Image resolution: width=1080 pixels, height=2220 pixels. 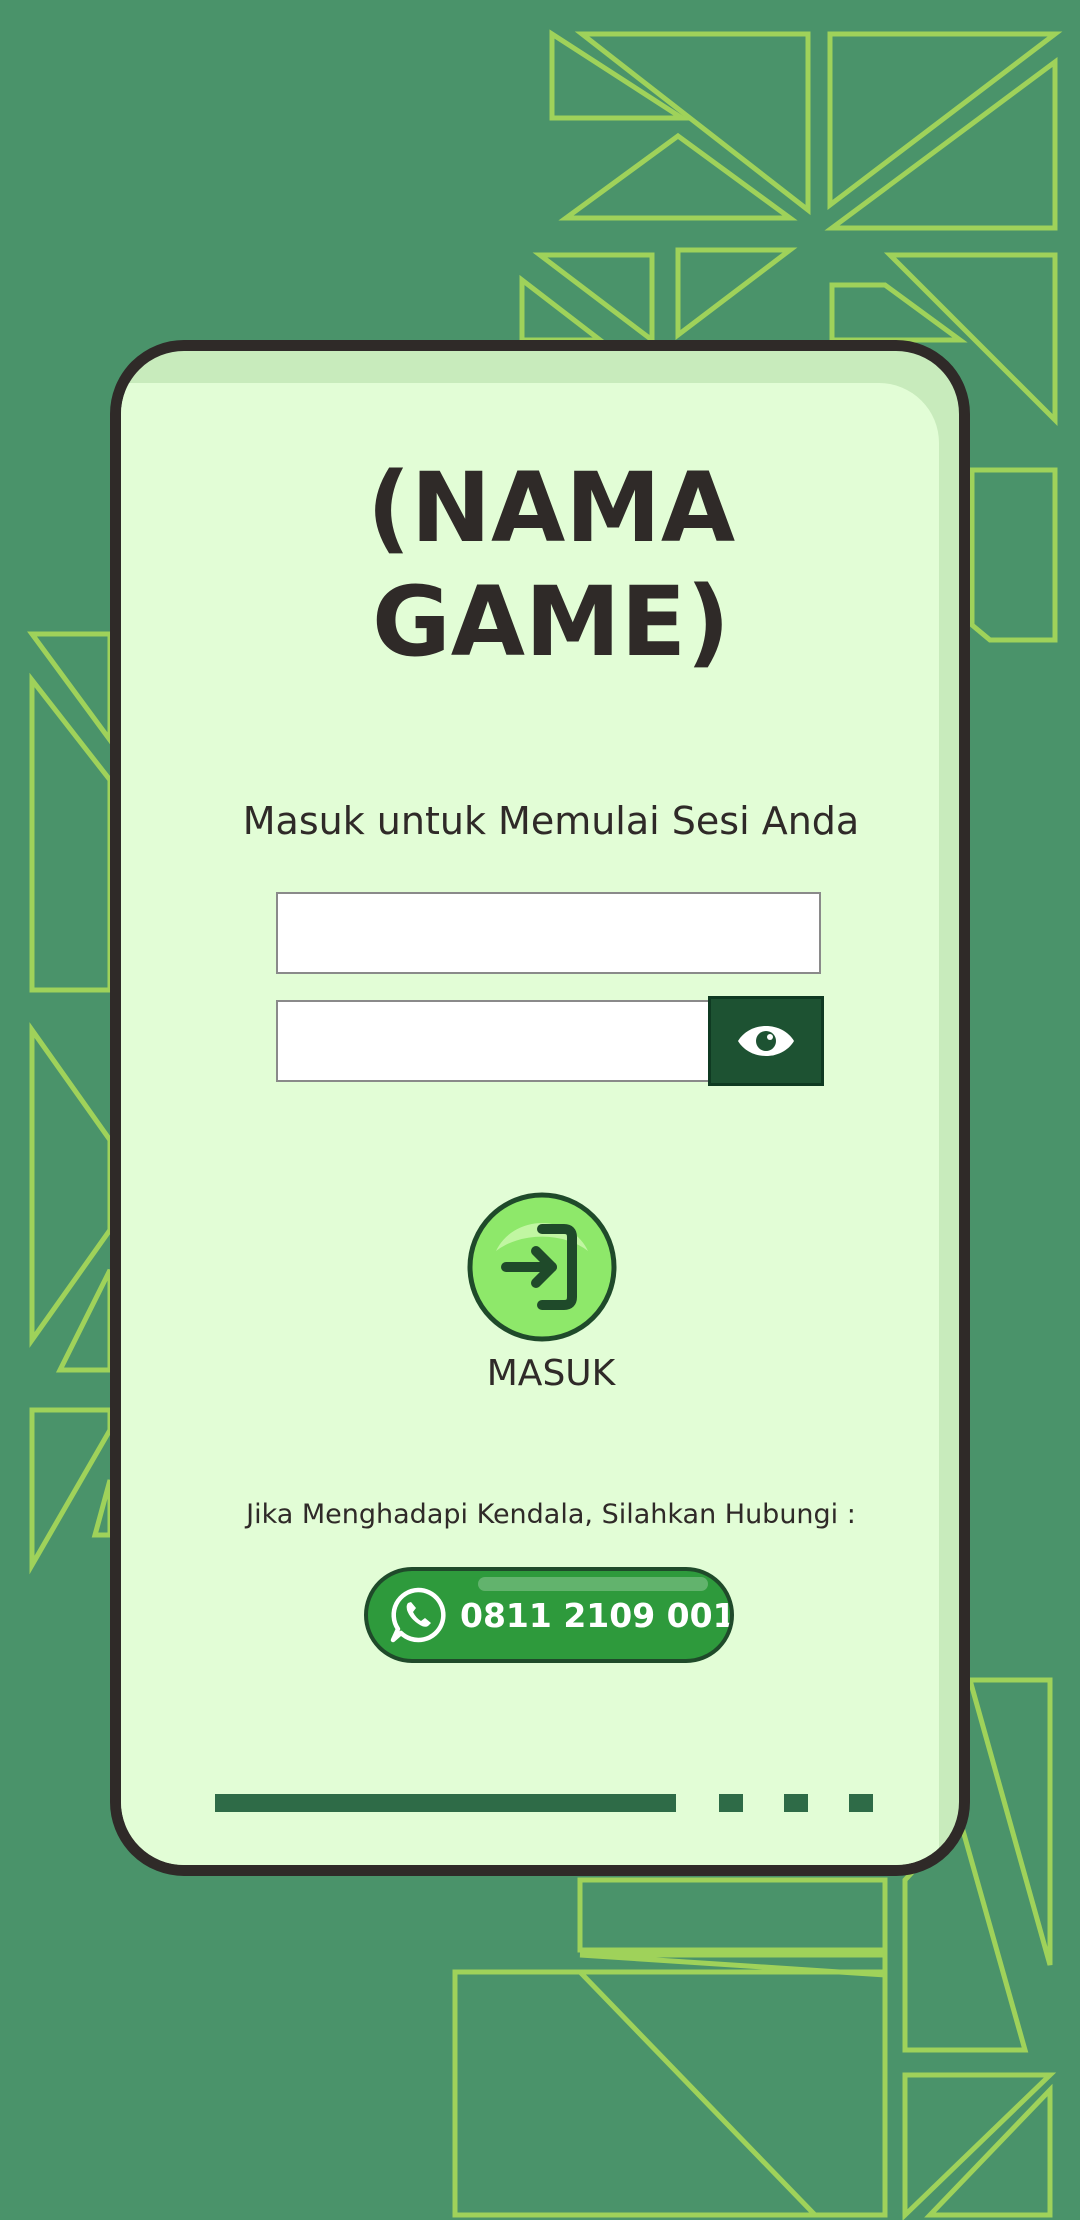 I want to click on eye-icon, so click(x=766, y=1041).